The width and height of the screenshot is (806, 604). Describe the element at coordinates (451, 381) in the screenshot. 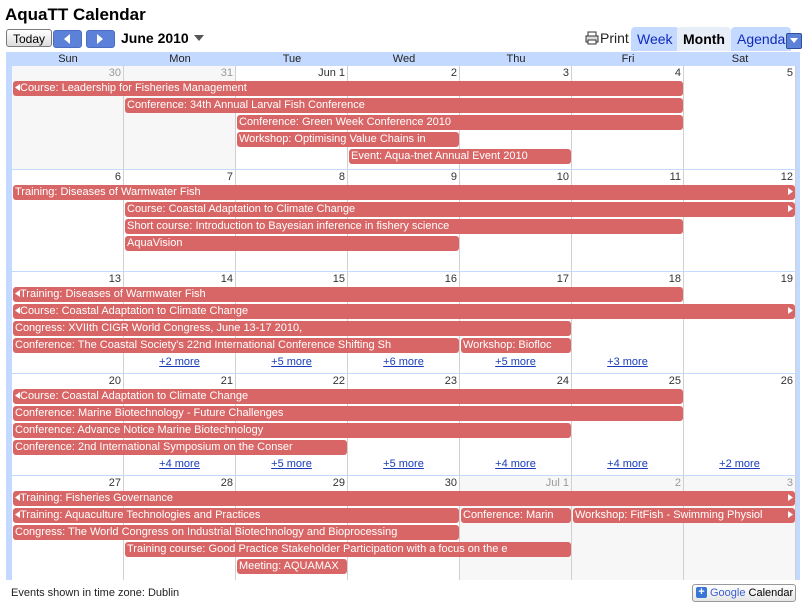

I see `day-number: 23` at that location.